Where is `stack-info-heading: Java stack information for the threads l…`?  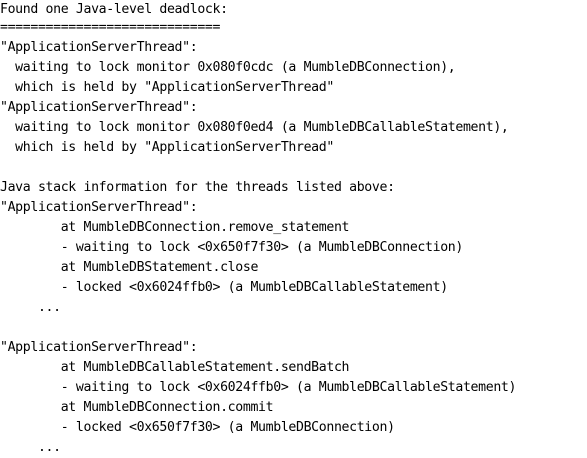 stack-info-heading: Java stack information for the threads l… is located at coordinates (197, 187).